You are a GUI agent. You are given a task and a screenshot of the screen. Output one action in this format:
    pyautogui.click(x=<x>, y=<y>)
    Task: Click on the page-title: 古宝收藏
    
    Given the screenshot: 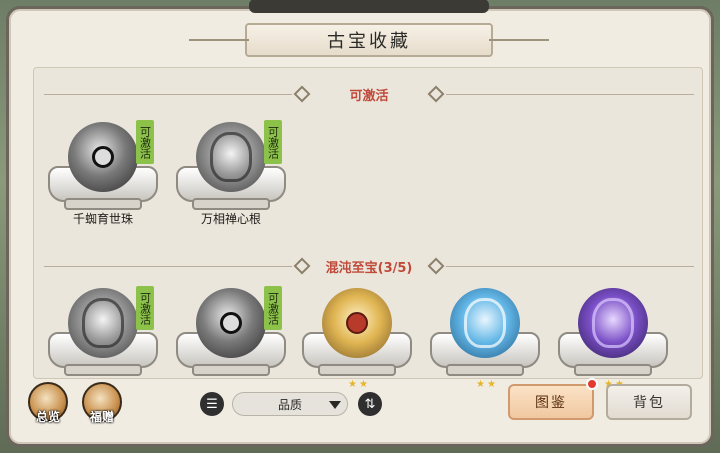 What is the action you would take?
    pyautogui.click(x=369, y=41)
    